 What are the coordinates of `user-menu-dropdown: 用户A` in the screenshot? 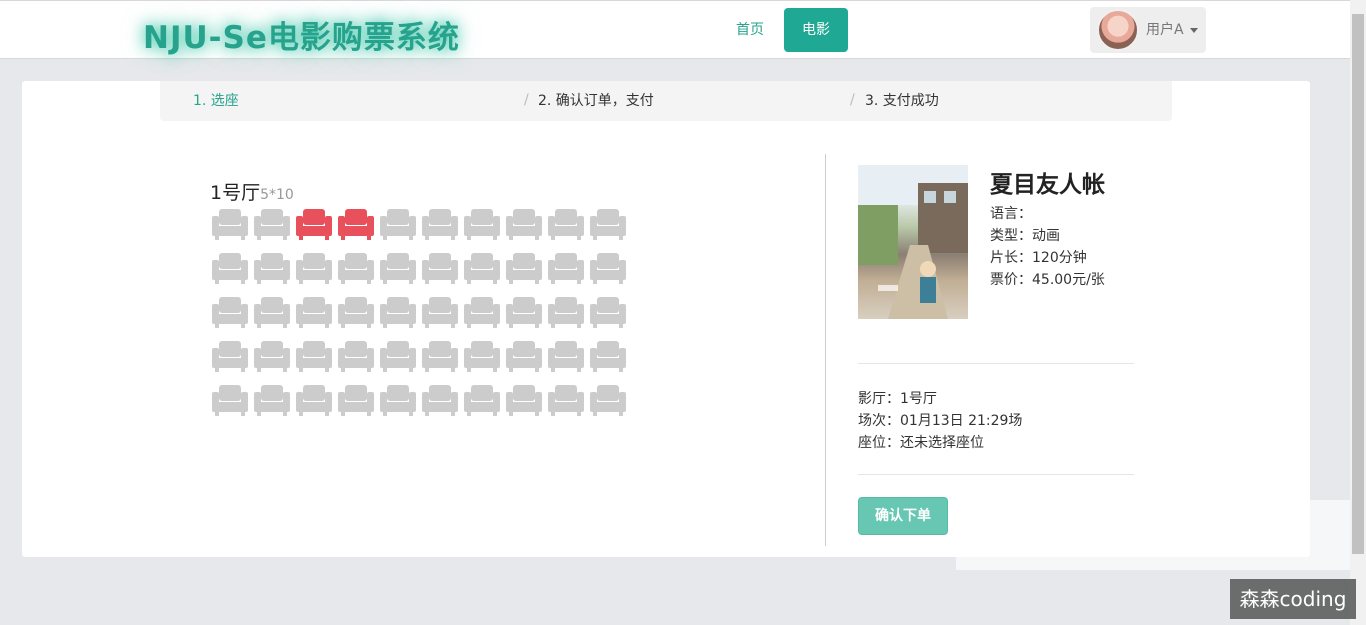 It's located at (1148, 30).